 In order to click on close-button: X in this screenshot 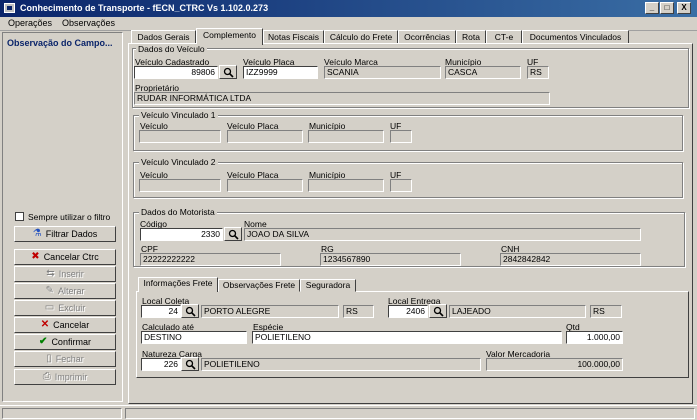, I will do `click(684, 8)`.